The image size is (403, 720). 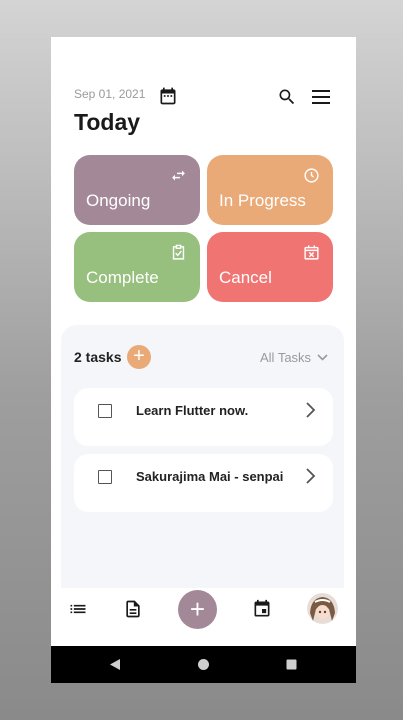 I want to click on task-filter-dropdown: All Tasks, so click(x=294, y=357).